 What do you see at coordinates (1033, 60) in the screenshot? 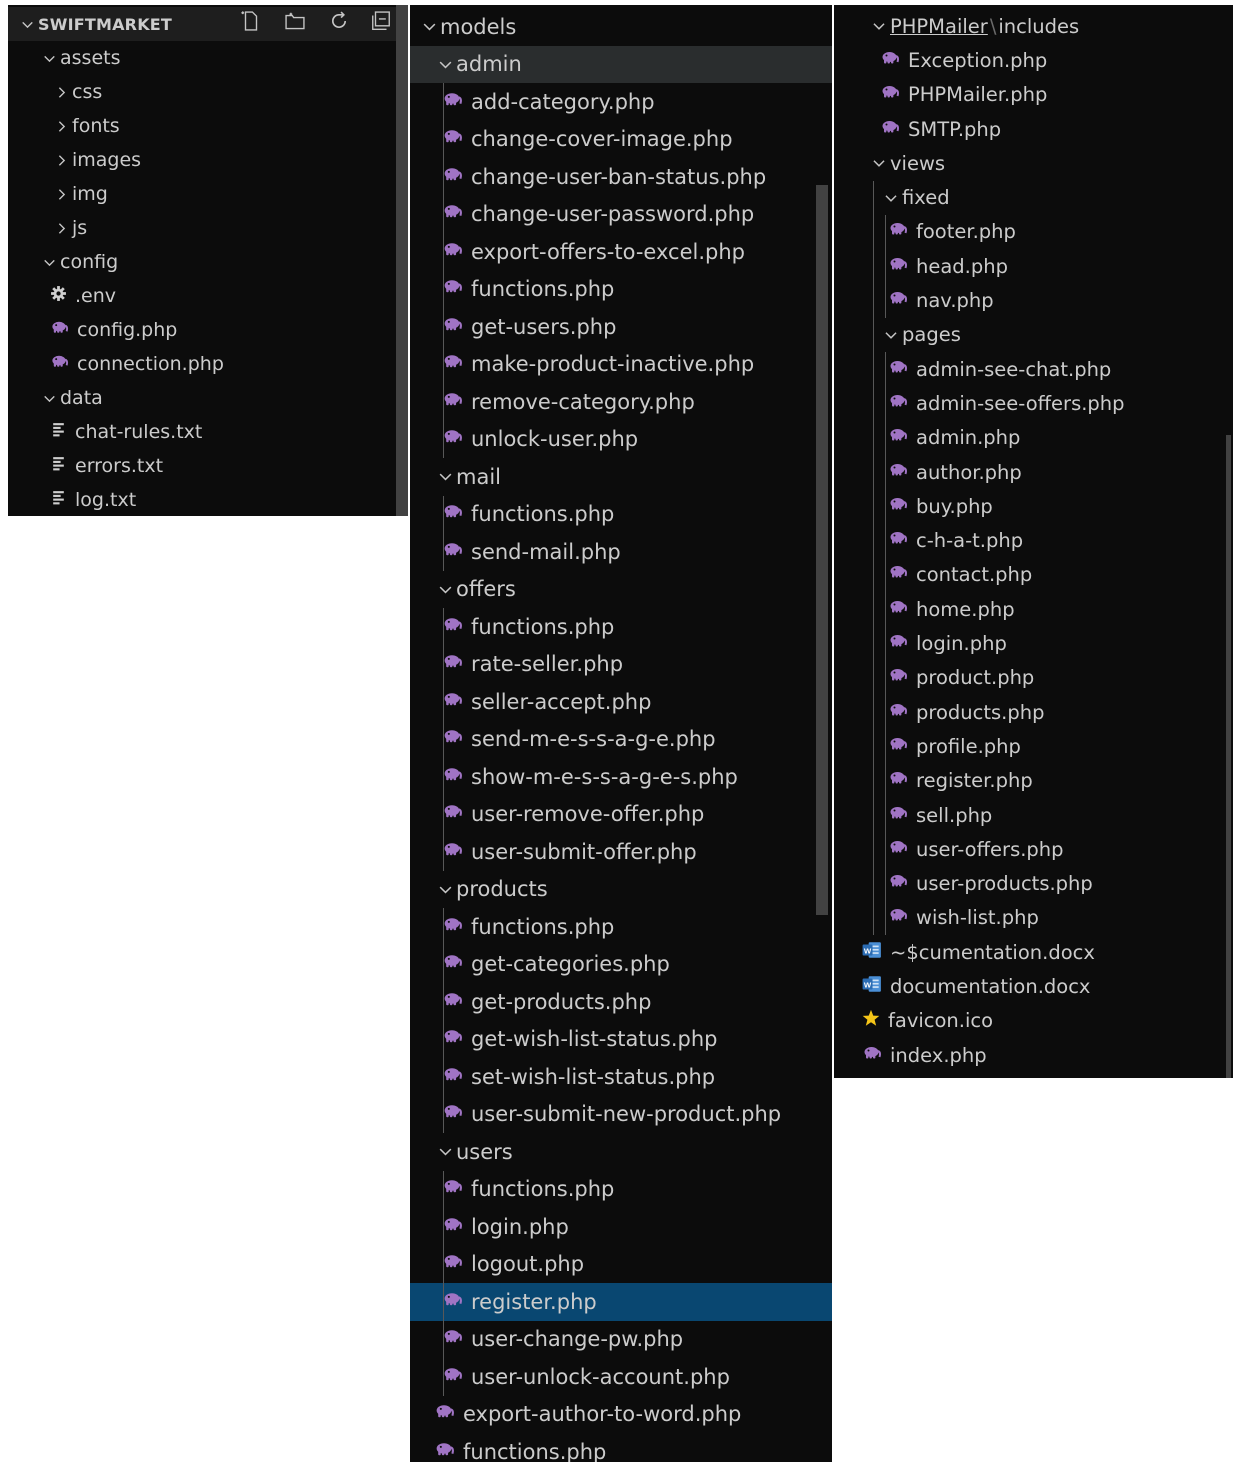
I see `file-item-exception-php: Exception.php` at bounding box center [1033, 60].